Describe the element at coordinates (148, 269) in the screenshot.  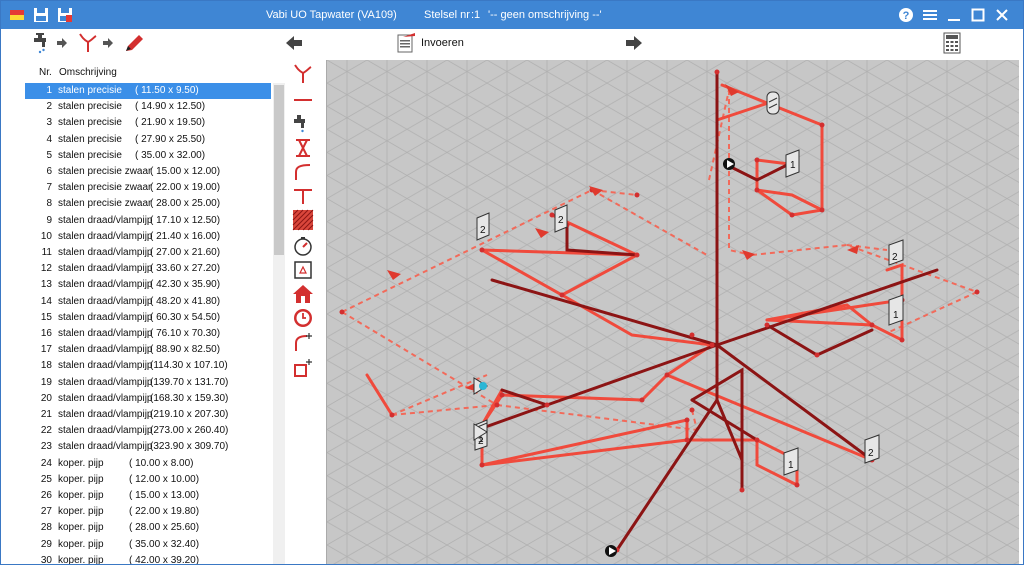
I see `list-item: 12 stalen draad/vlampijp( 33.60 x 27.20)` at that location.